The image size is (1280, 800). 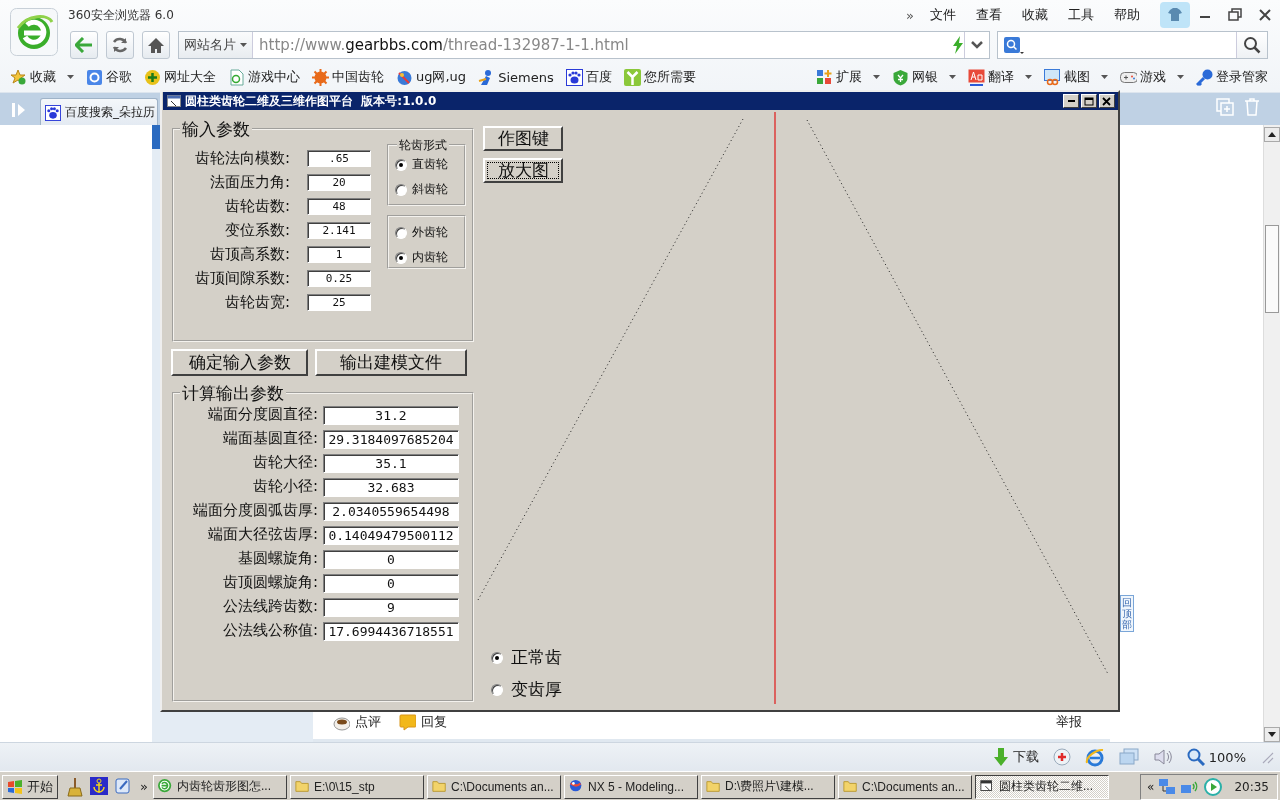 What do you see at coordinates (391, 362) in the screenshot?
I see `dialog-button: 输出建模文件` at bounding box center [391, 362].